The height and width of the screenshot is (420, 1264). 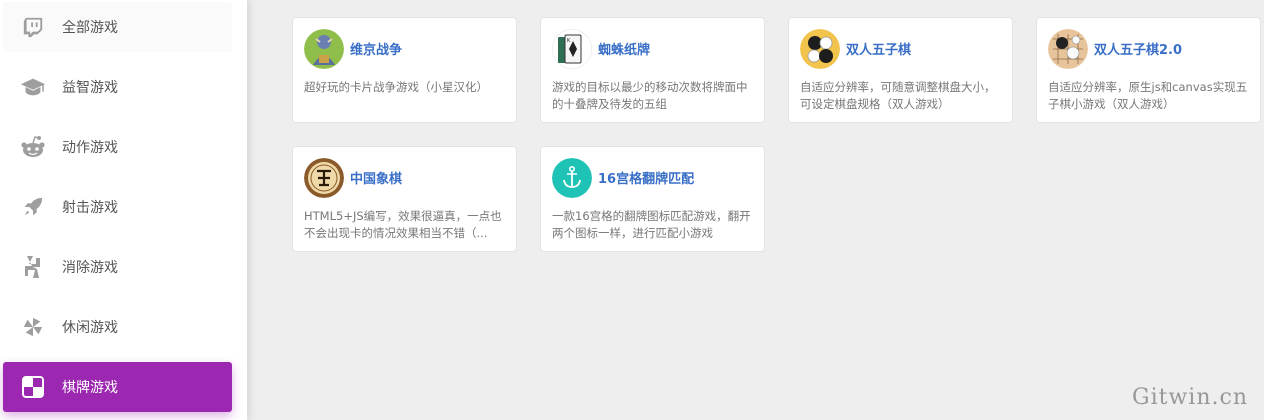 What do you see at coordinates (652, 70) in the screenshot?
I see `game-card: K 蜘蛛纸牌 游戏的目标以最少的移动次数将牌面中的十叠牌及待发的五组` at bounding box center [652, 70].